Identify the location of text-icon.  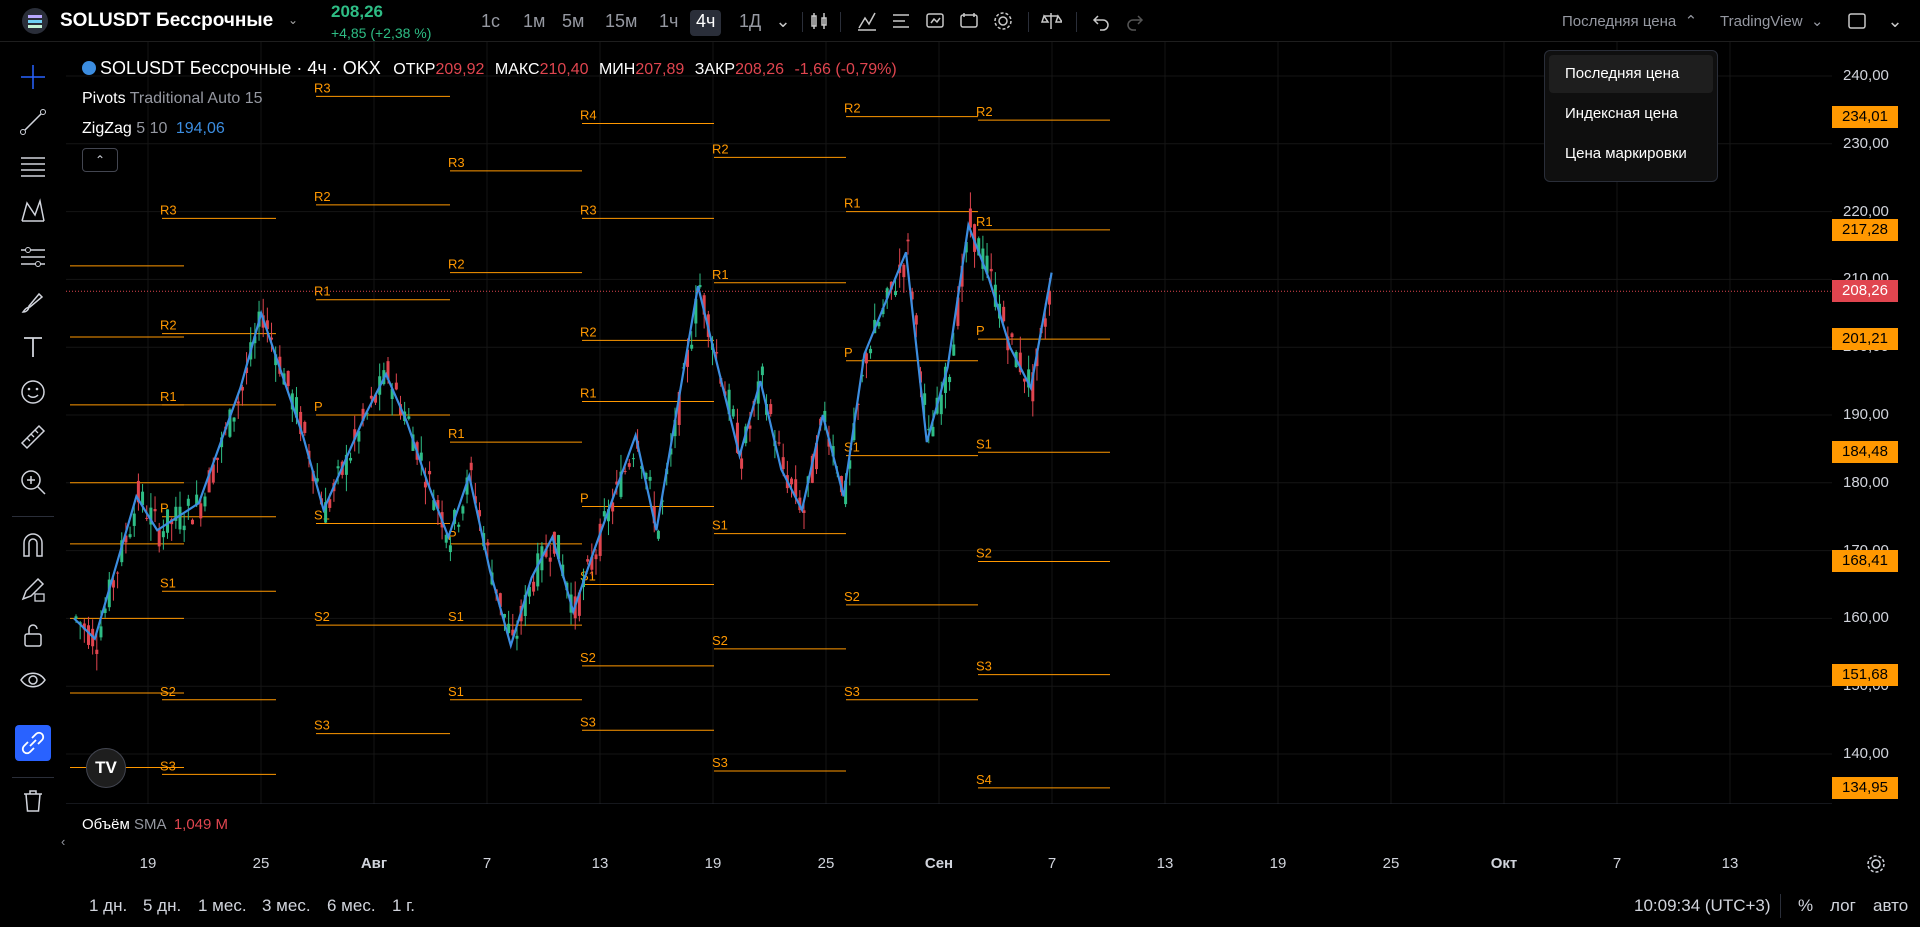
(33, 347).